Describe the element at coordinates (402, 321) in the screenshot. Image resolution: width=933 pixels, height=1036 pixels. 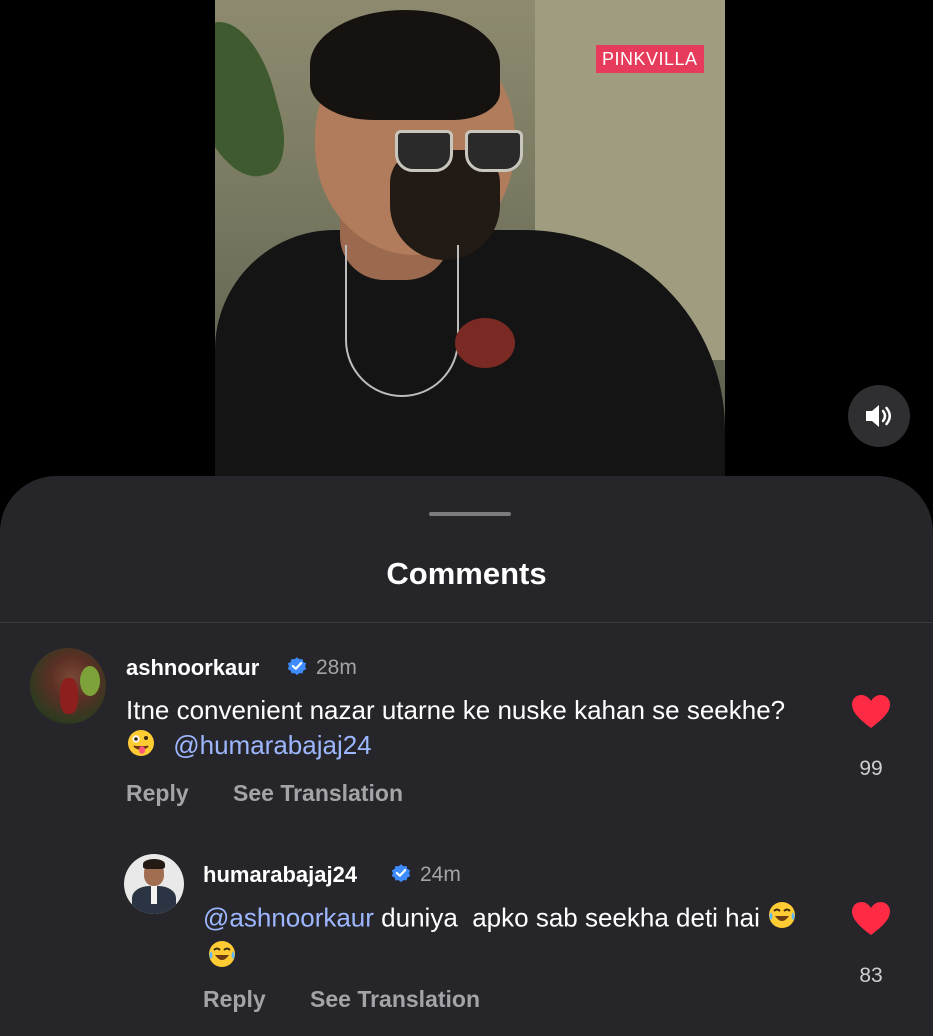
I see `necklace` at that location.